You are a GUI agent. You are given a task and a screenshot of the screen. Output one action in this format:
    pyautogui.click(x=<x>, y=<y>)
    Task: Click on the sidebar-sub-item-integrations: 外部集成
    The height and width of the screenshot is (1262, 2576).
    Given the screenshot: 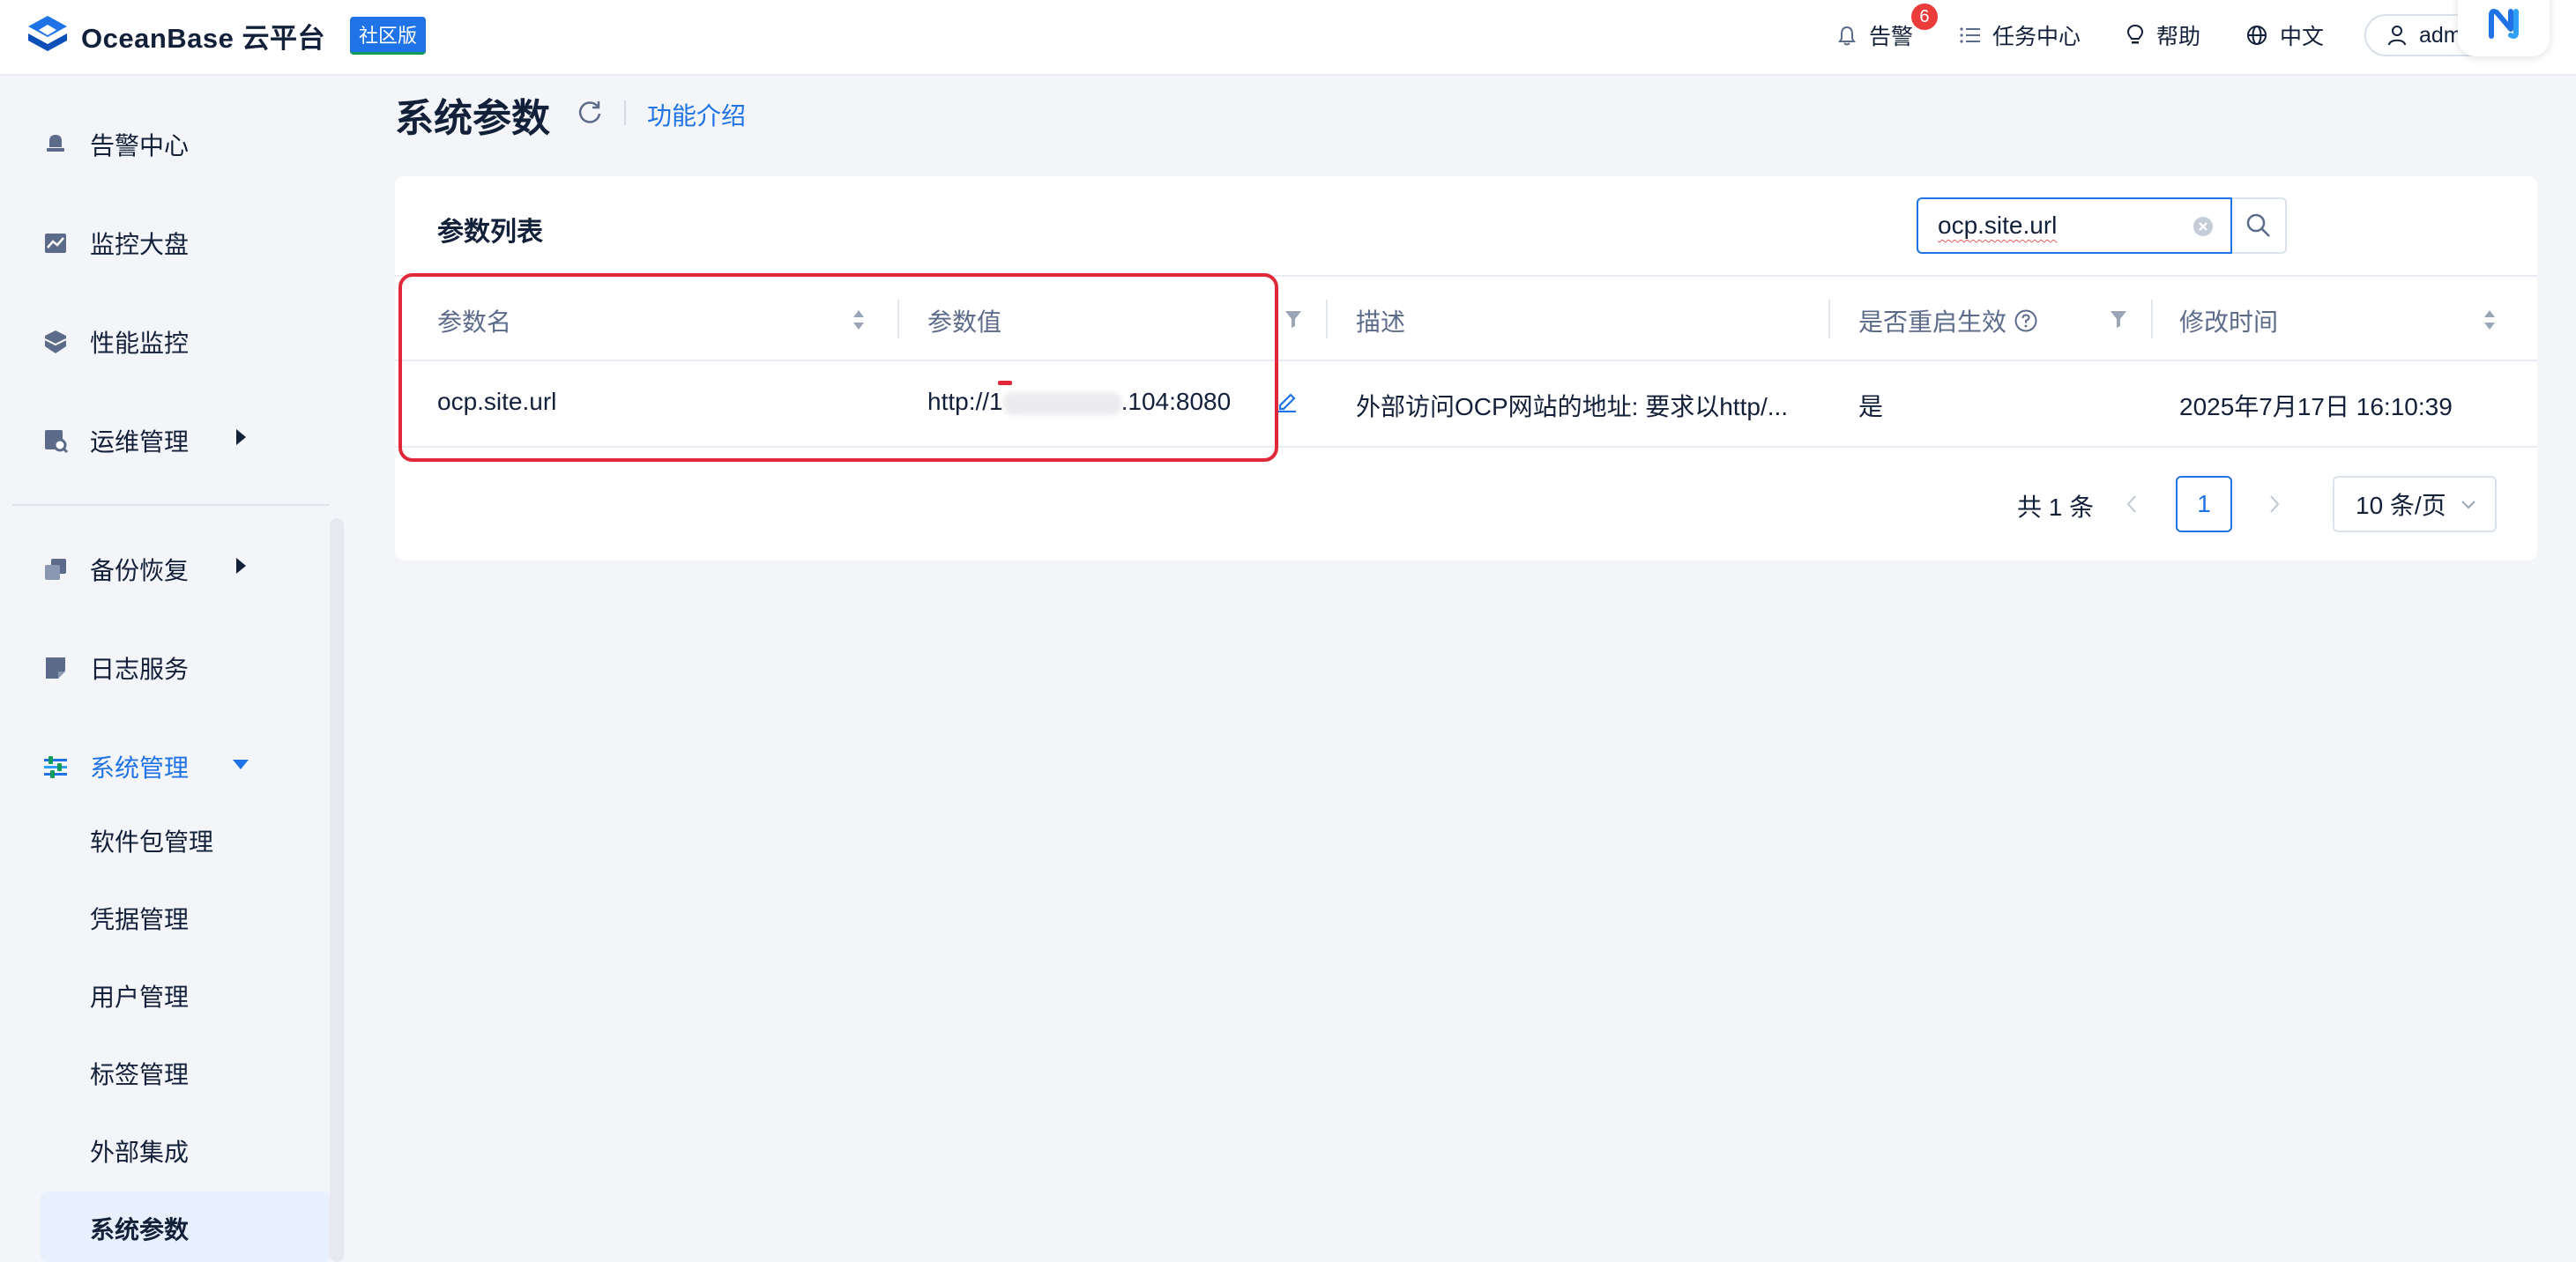 What is the action you would take?
    pyautogui.click(x=139, y=1151)
    